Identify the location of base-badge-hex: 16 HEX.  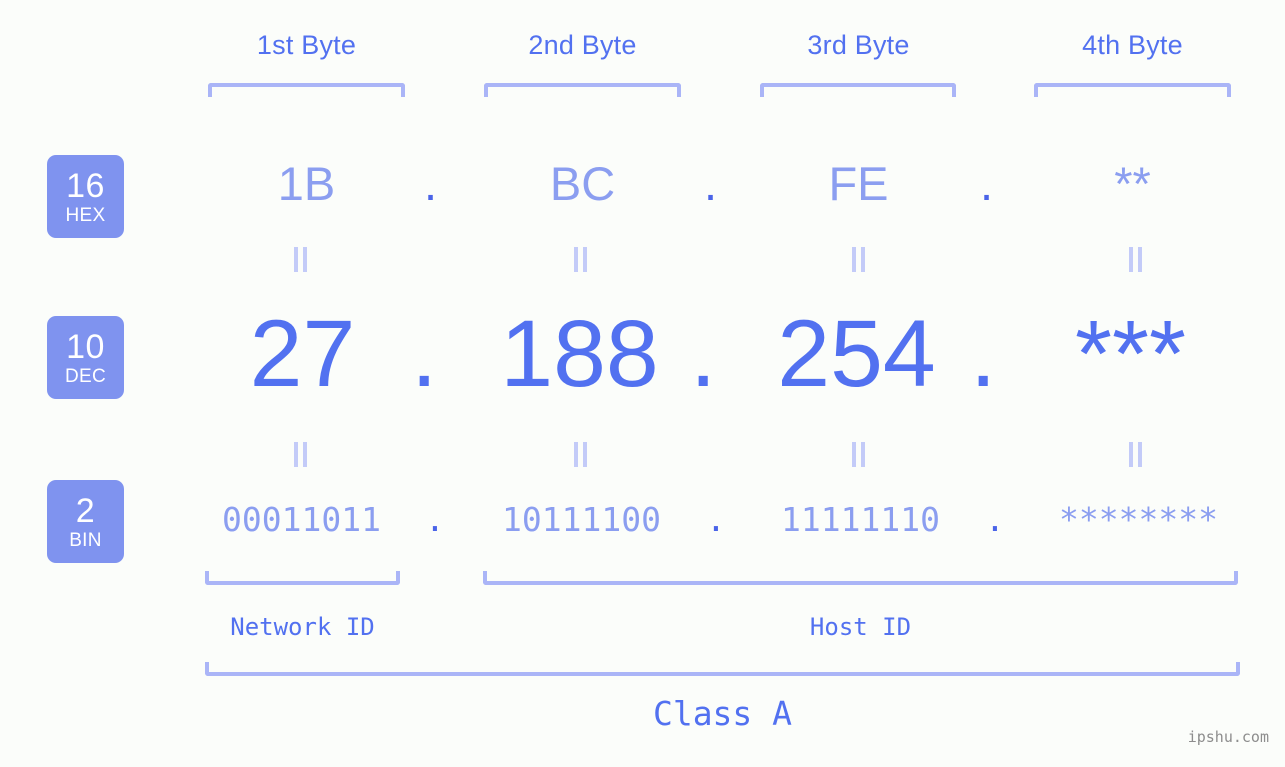
(85, 196).